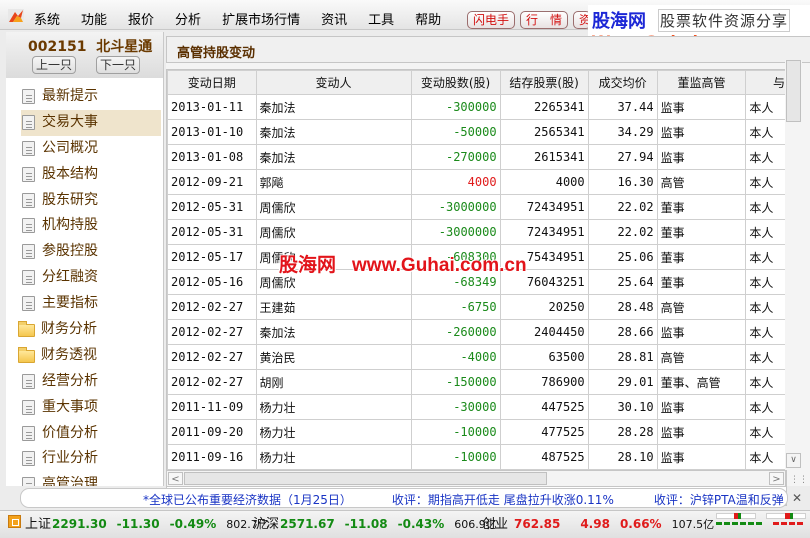 This screenshot has width=810, height=538. Describe the element at coordinates (491, 20) in the screenshot. I see `lightning-trade-button: 闪电手` at that location.